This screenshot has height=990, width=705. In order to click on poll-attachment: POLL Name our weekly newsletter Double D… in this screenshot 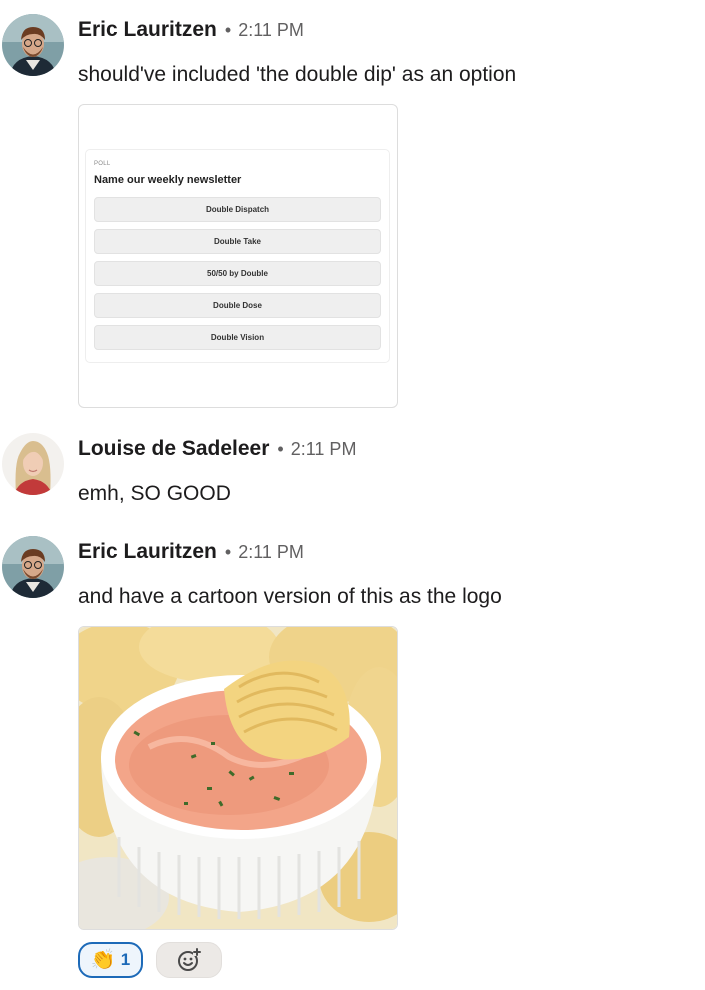, I will do `click(238, 256)`.